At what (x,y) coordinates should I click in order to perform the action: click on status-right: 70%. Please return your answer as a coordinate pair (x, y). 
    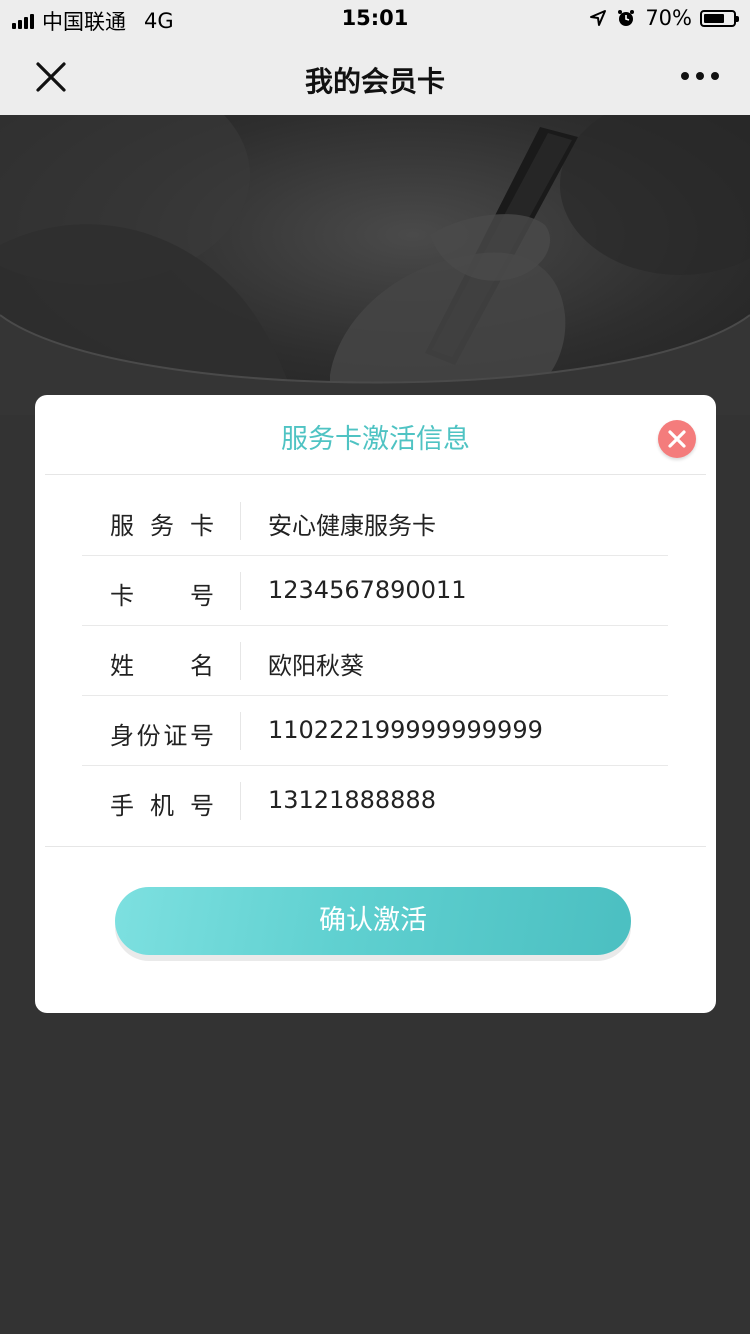
    Looking at the image, I should click on (664, 18).